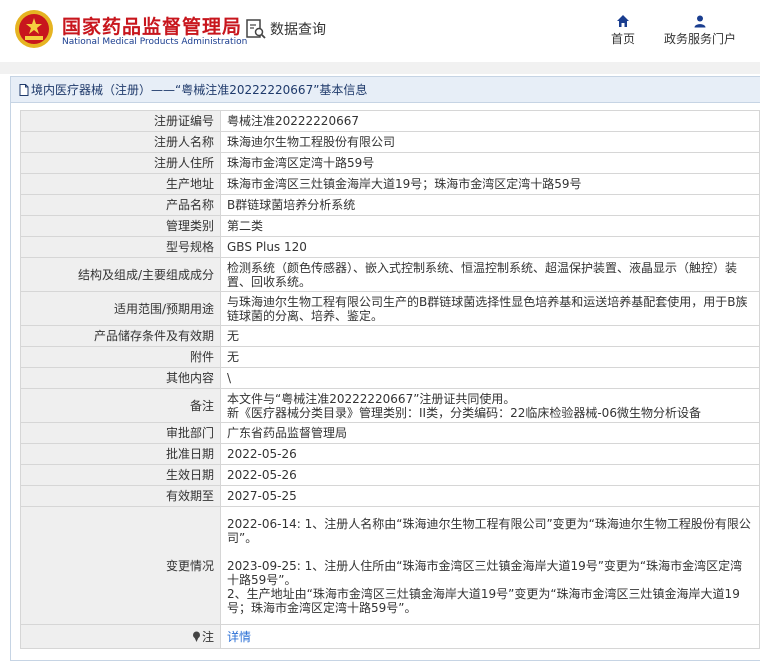 This screenshot has width=760, height=661. What do you see at coordinates (490, 205) in the screenshot?
I see `row-value: B群链球菌培养分析系统` at bounding box center [490, 205].